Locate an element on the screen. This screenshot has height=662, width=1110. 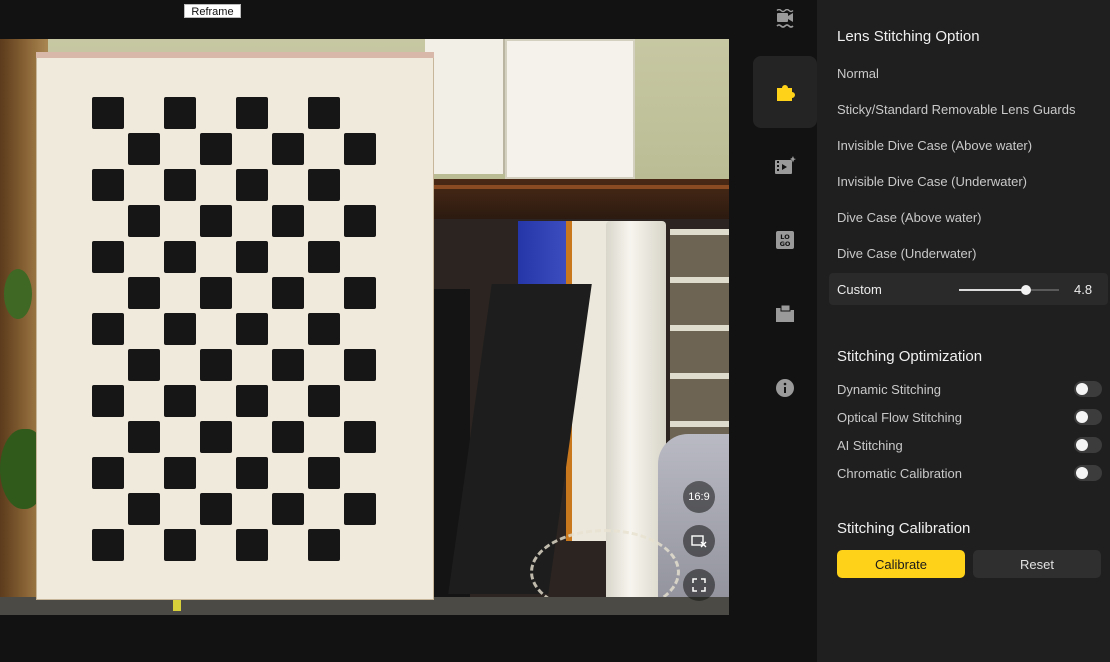
reframe-label: Reframe is located at coordinates (212, 11).